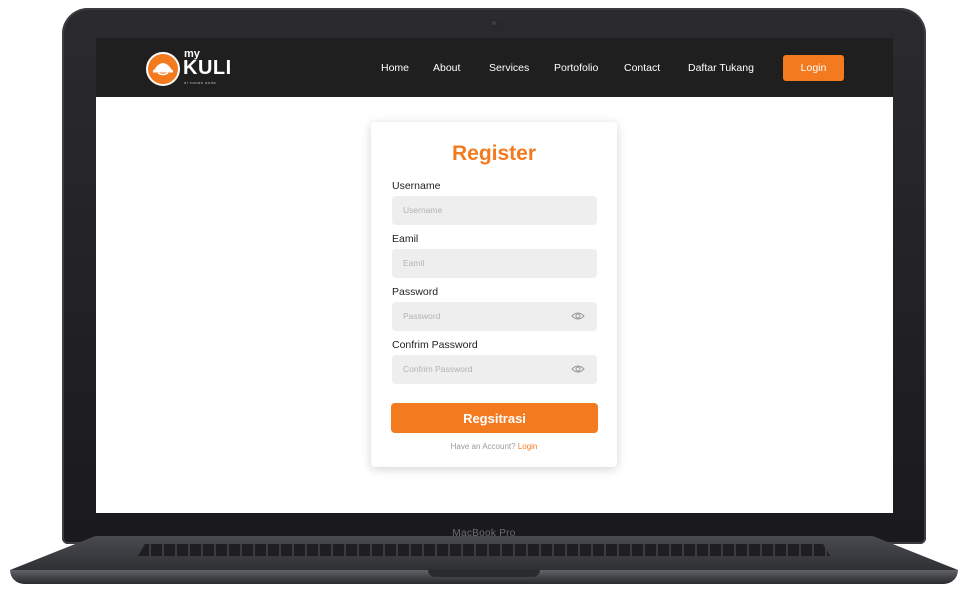 This screenshot has width=968, height=593. Describe the element at coordinates (416, 186) in the screenshot. I see `username-label: Username` at that location.